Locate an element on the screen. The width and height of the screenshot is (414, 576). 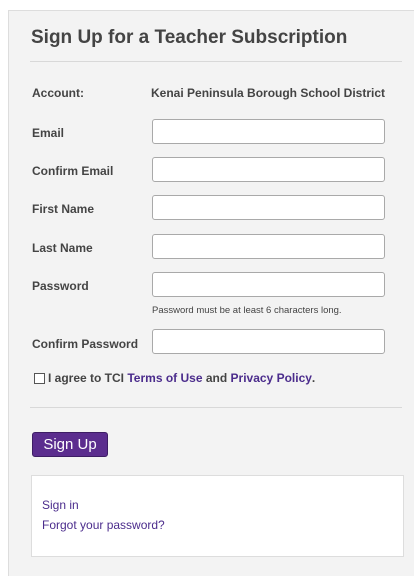
confirm-email-label: Confirm Email is located at coordinates (73, 171).